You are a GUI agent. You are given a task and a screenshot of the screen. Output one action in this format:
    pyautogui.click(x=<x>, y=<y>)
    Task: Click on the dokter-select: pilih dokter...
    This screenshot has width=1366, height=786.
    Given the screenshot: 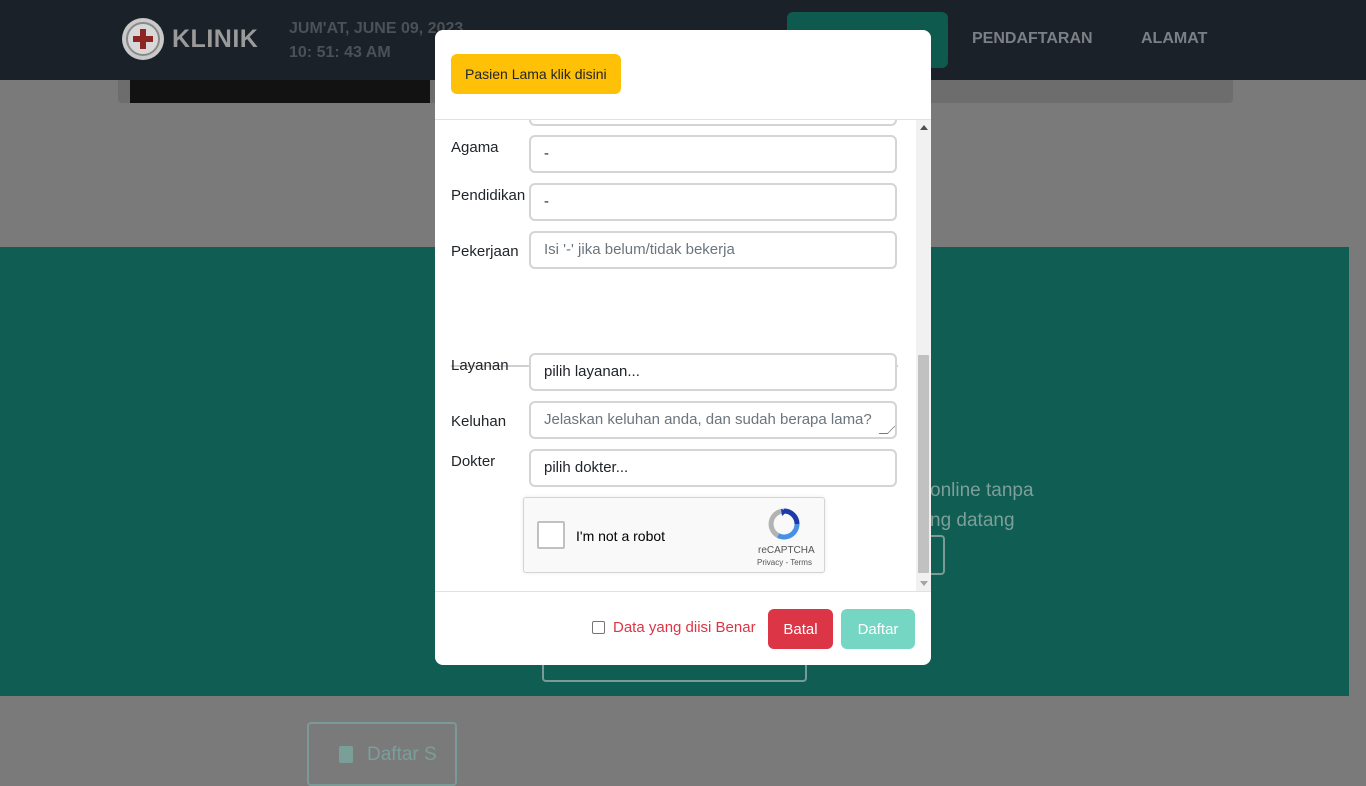 What is the action you would take?
    pyautogui.click(x=713, y=468)
    